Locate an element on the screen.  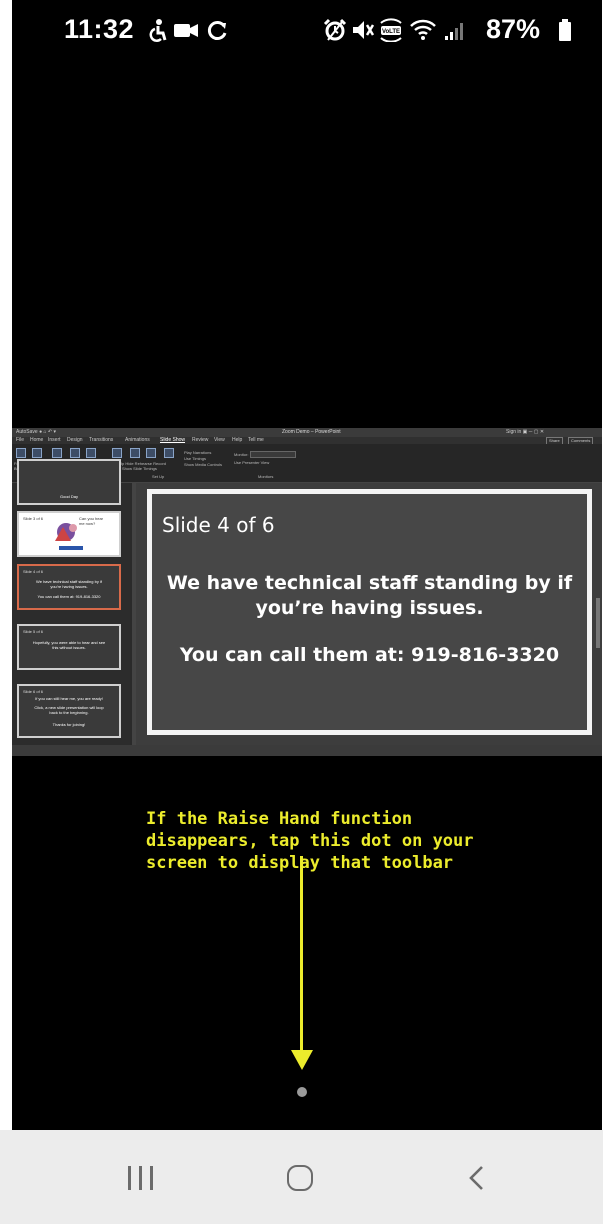
window-controls: Sign in ▣ ─ ▢ ✕ is located at coordinates (525, 432).